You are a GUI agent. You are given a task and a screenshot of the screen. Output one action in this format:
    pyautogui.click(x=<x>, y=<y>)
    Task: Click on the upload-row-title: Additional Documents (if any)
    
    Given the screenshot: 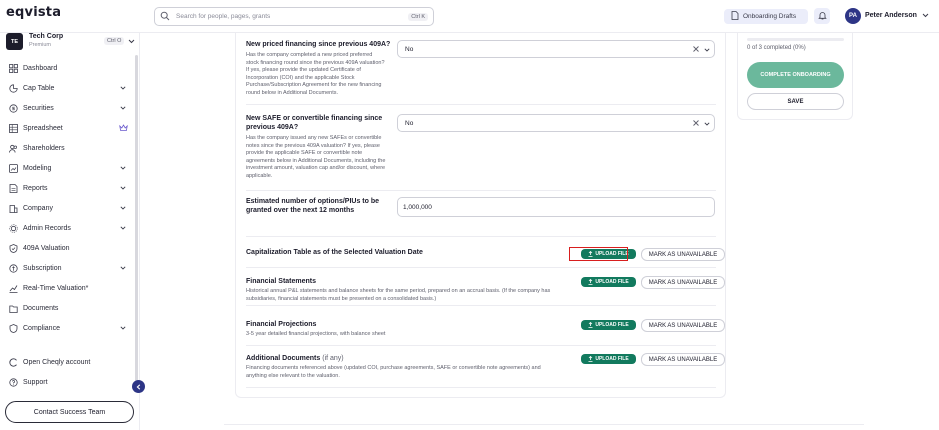 What is the action you would take?
    pyautogui.click(x=396, y=358)
    